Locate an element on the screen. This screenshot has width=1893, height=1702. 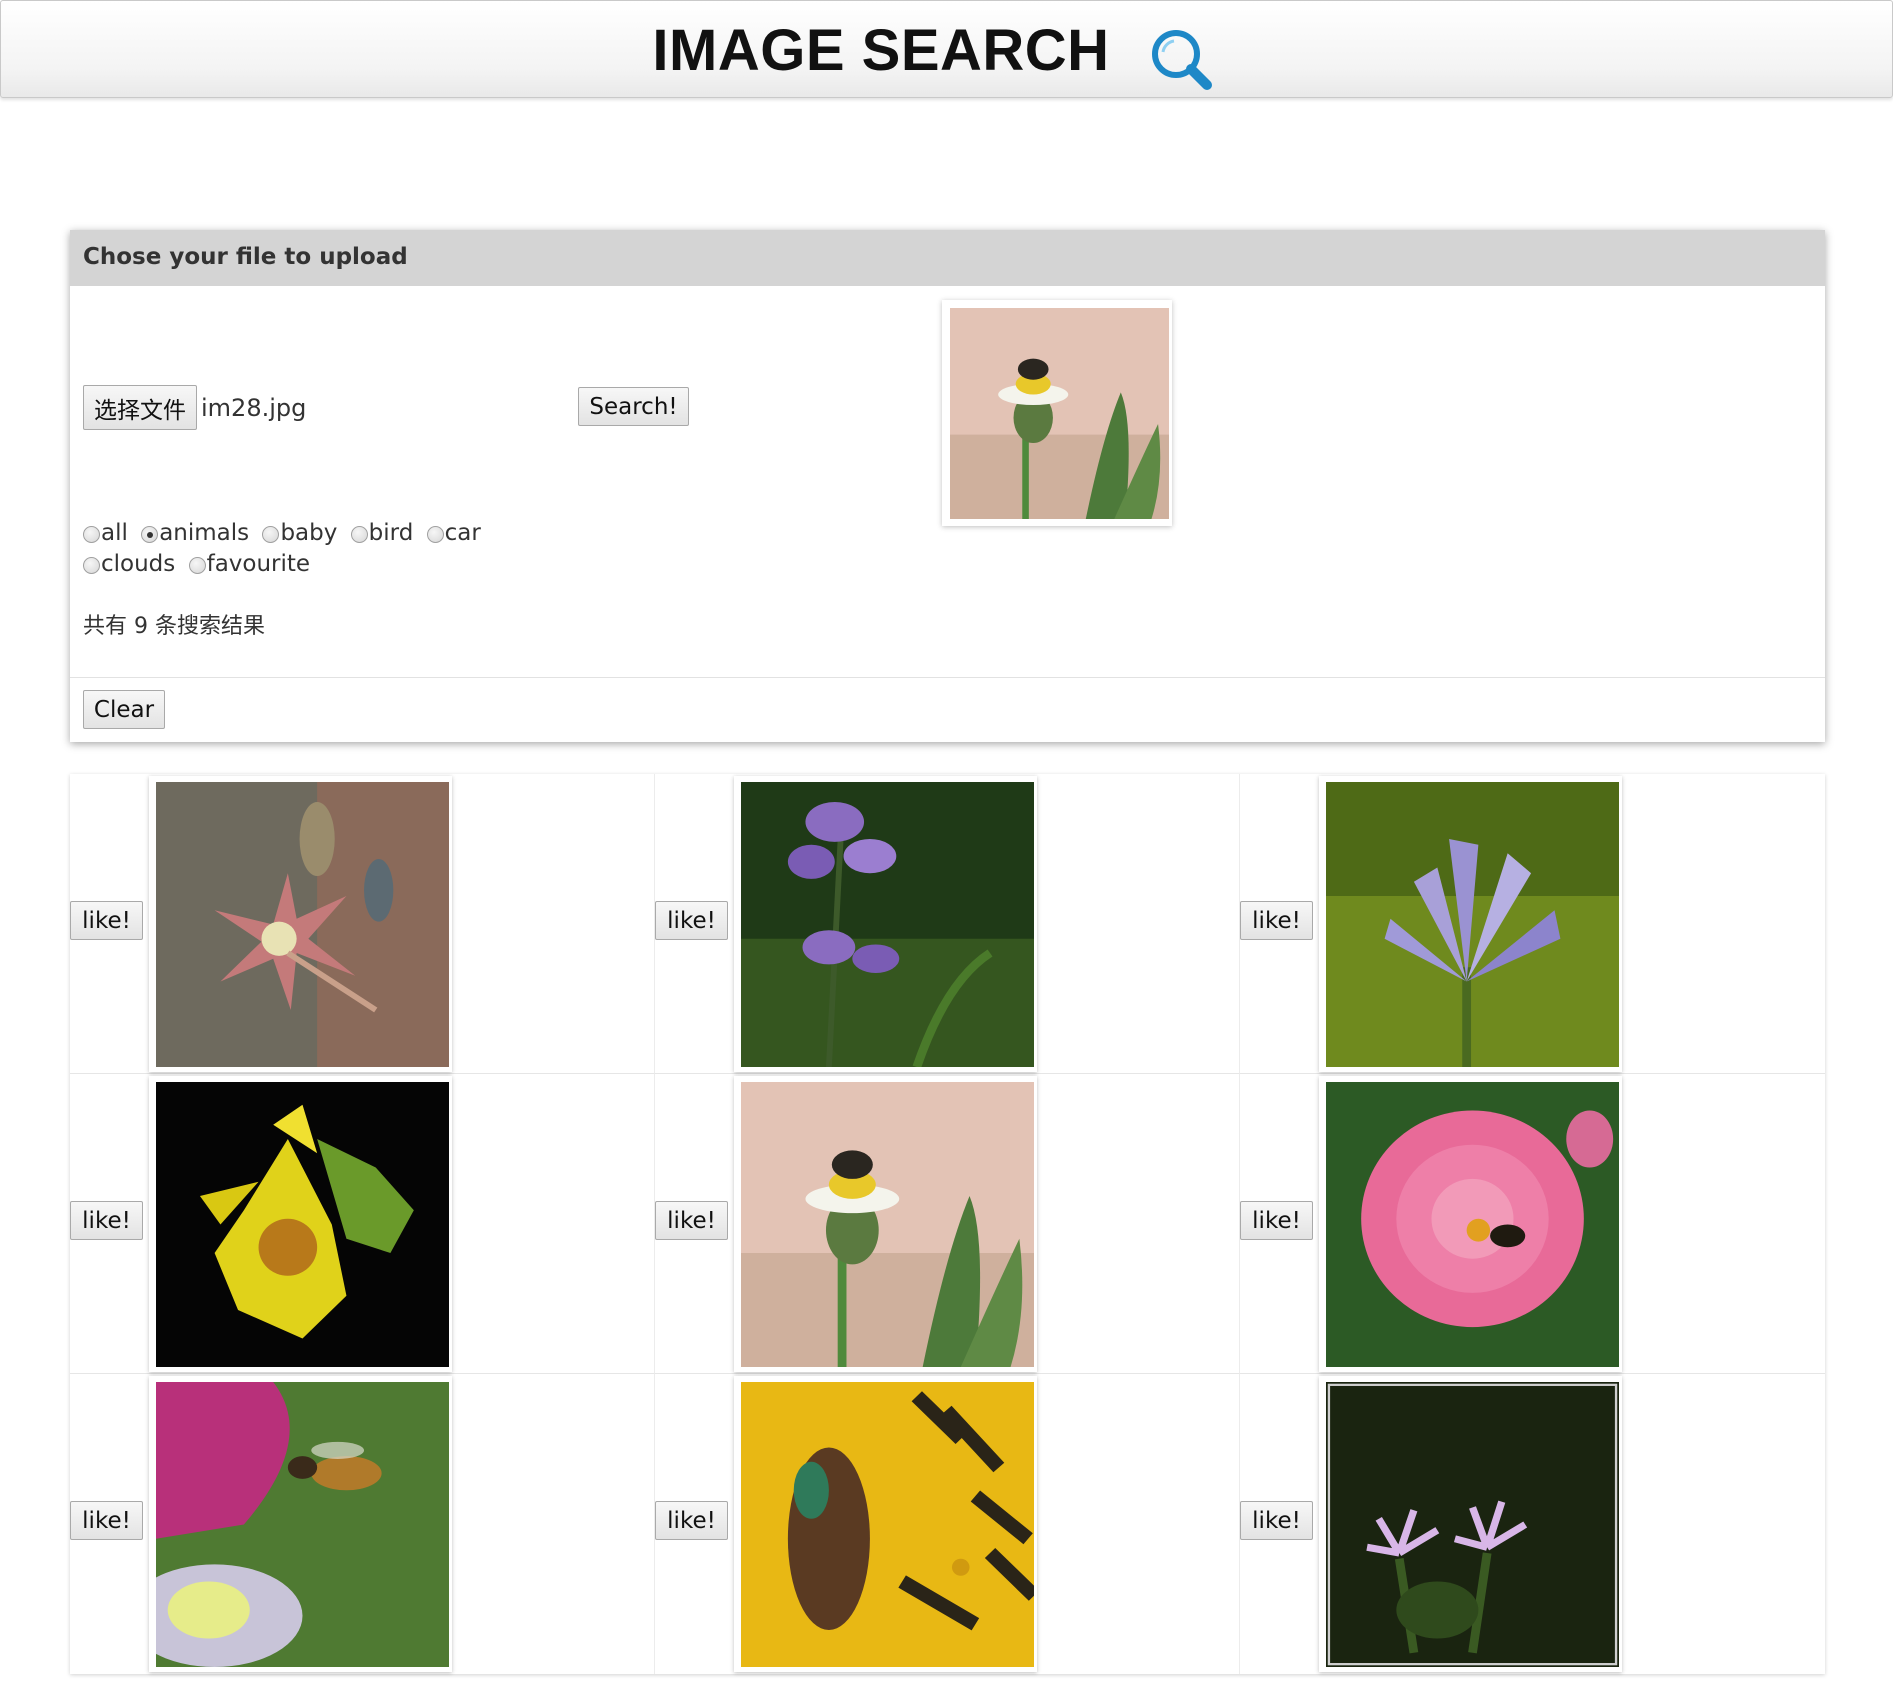
query-image-preview is located at coordinates (1057, 413).